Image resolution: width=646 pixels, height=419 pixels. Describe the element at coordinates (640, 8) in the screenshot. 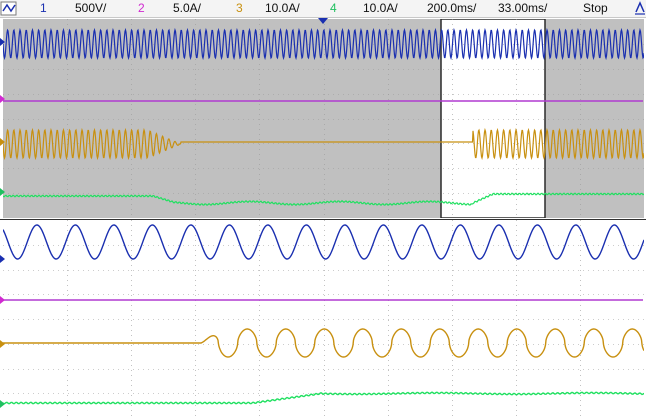

I see `trigger-level-icon` at that location.